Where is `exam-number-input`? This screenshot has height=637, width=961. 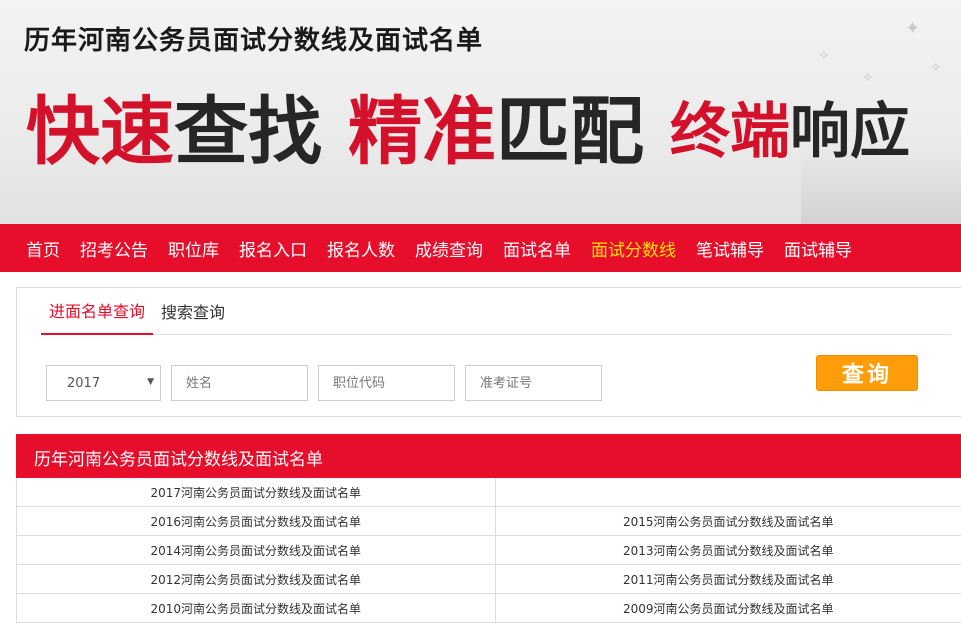
exam-number-input is located at coordinates (533, 383).